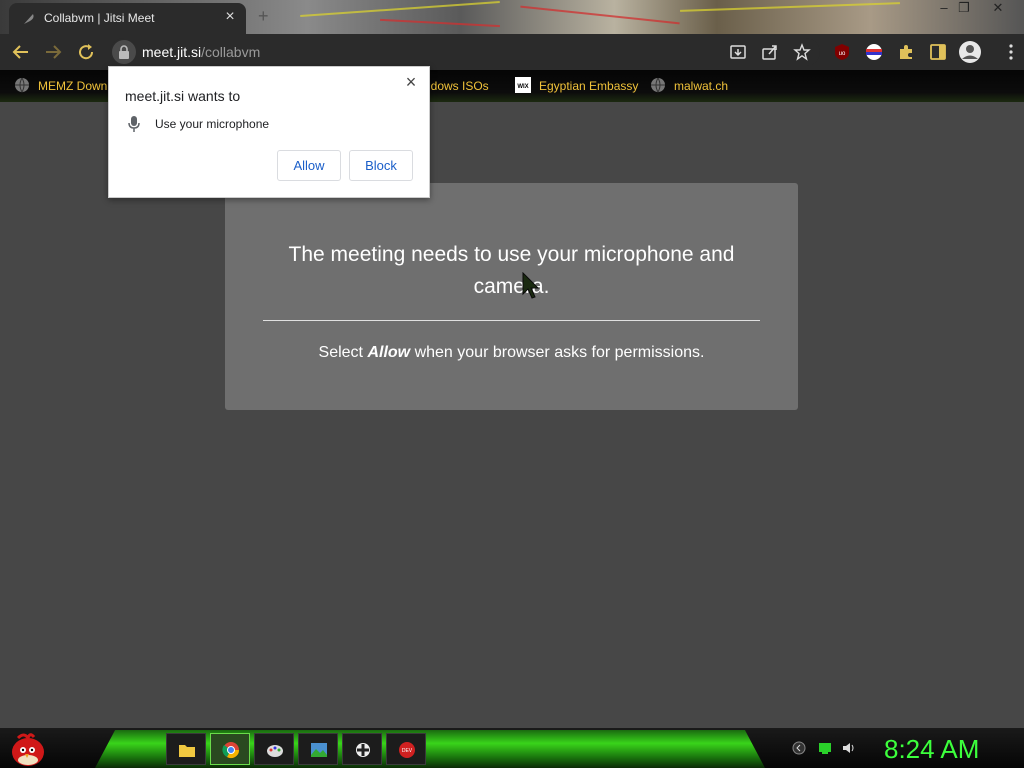 The image size is (1024, 768). What do you see at coordinates (874, 52) in the screenshot?
I see `extension-flag-icon` at bounding box center [874, 52].